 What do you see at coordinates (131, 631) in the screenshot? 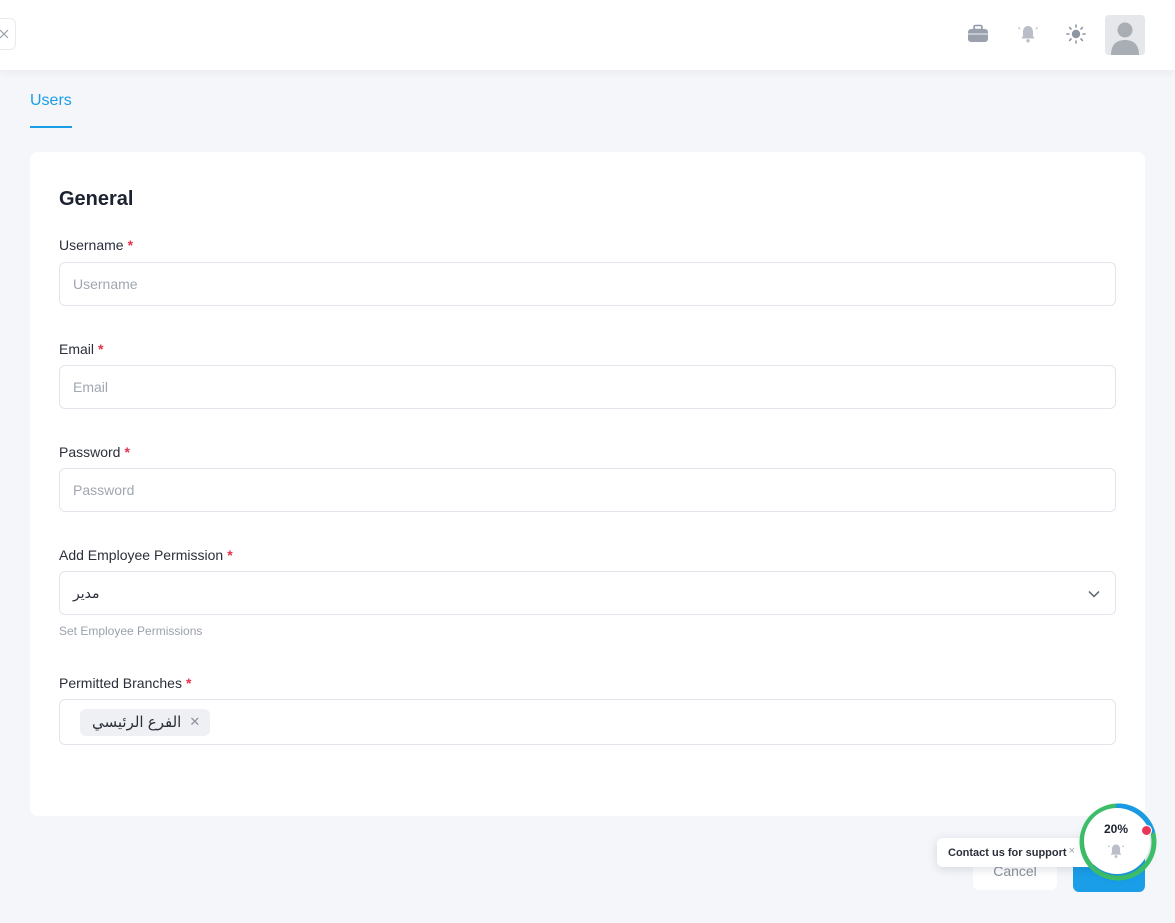
I see `permission-hint: Set Employee Permissions` at bounding box center [131, 631].